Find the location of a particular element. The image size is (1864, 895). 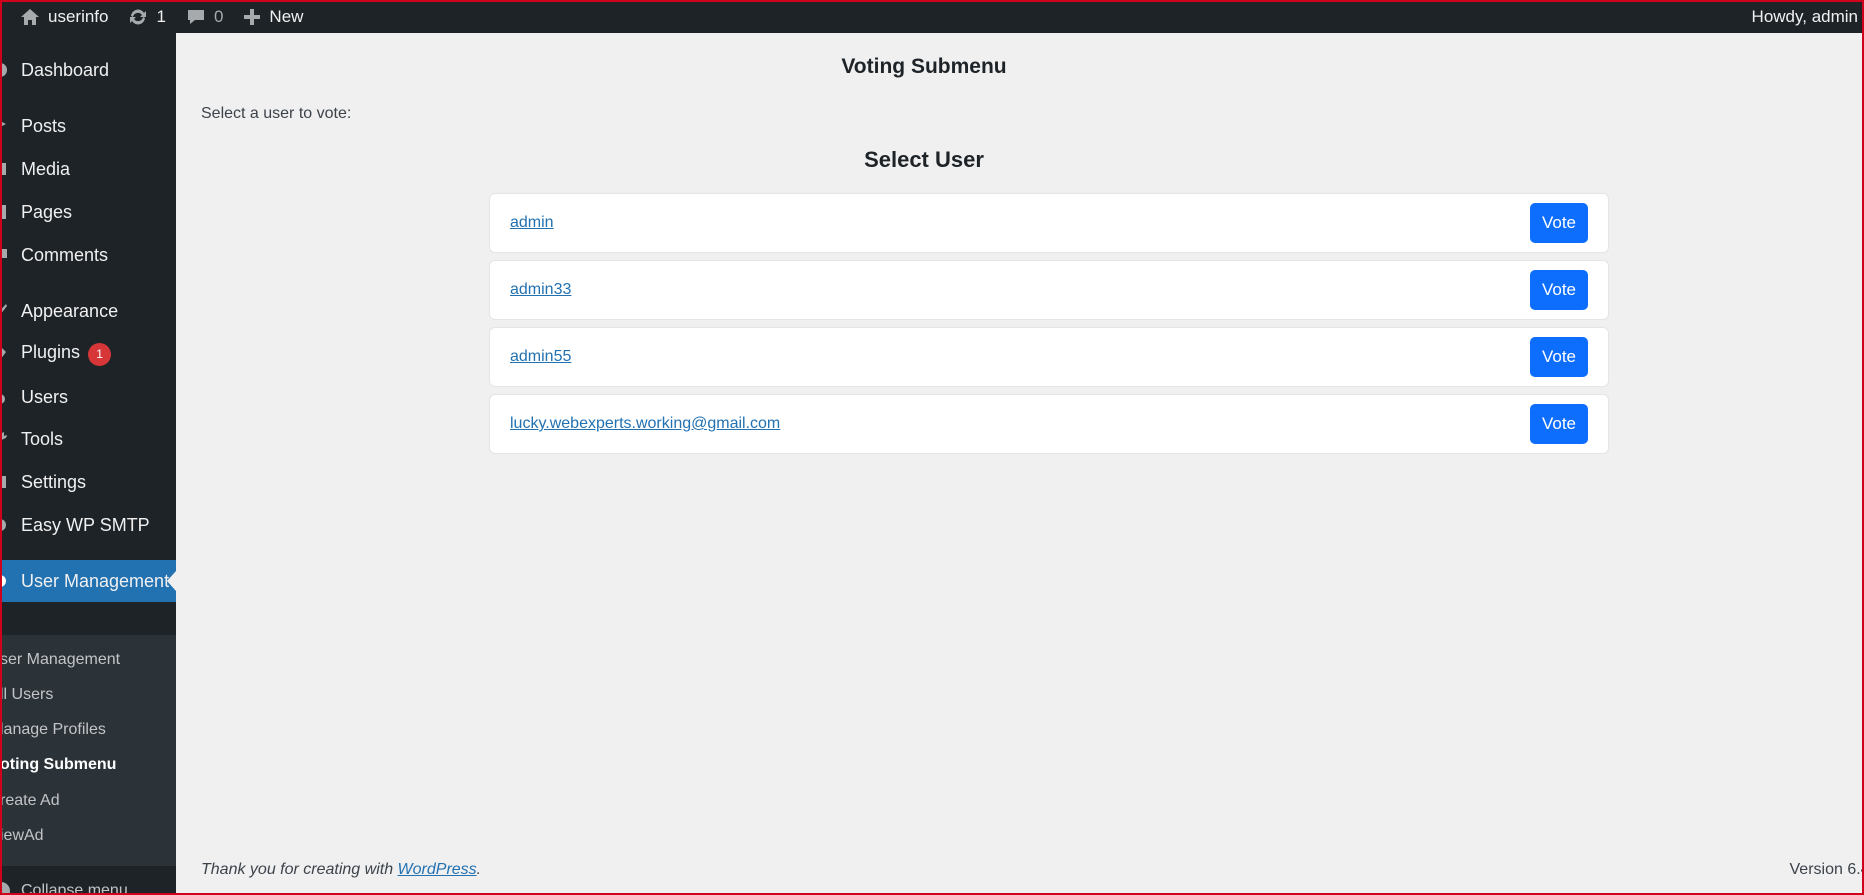

updates-link: 1 is located at coordinates (146, 16).